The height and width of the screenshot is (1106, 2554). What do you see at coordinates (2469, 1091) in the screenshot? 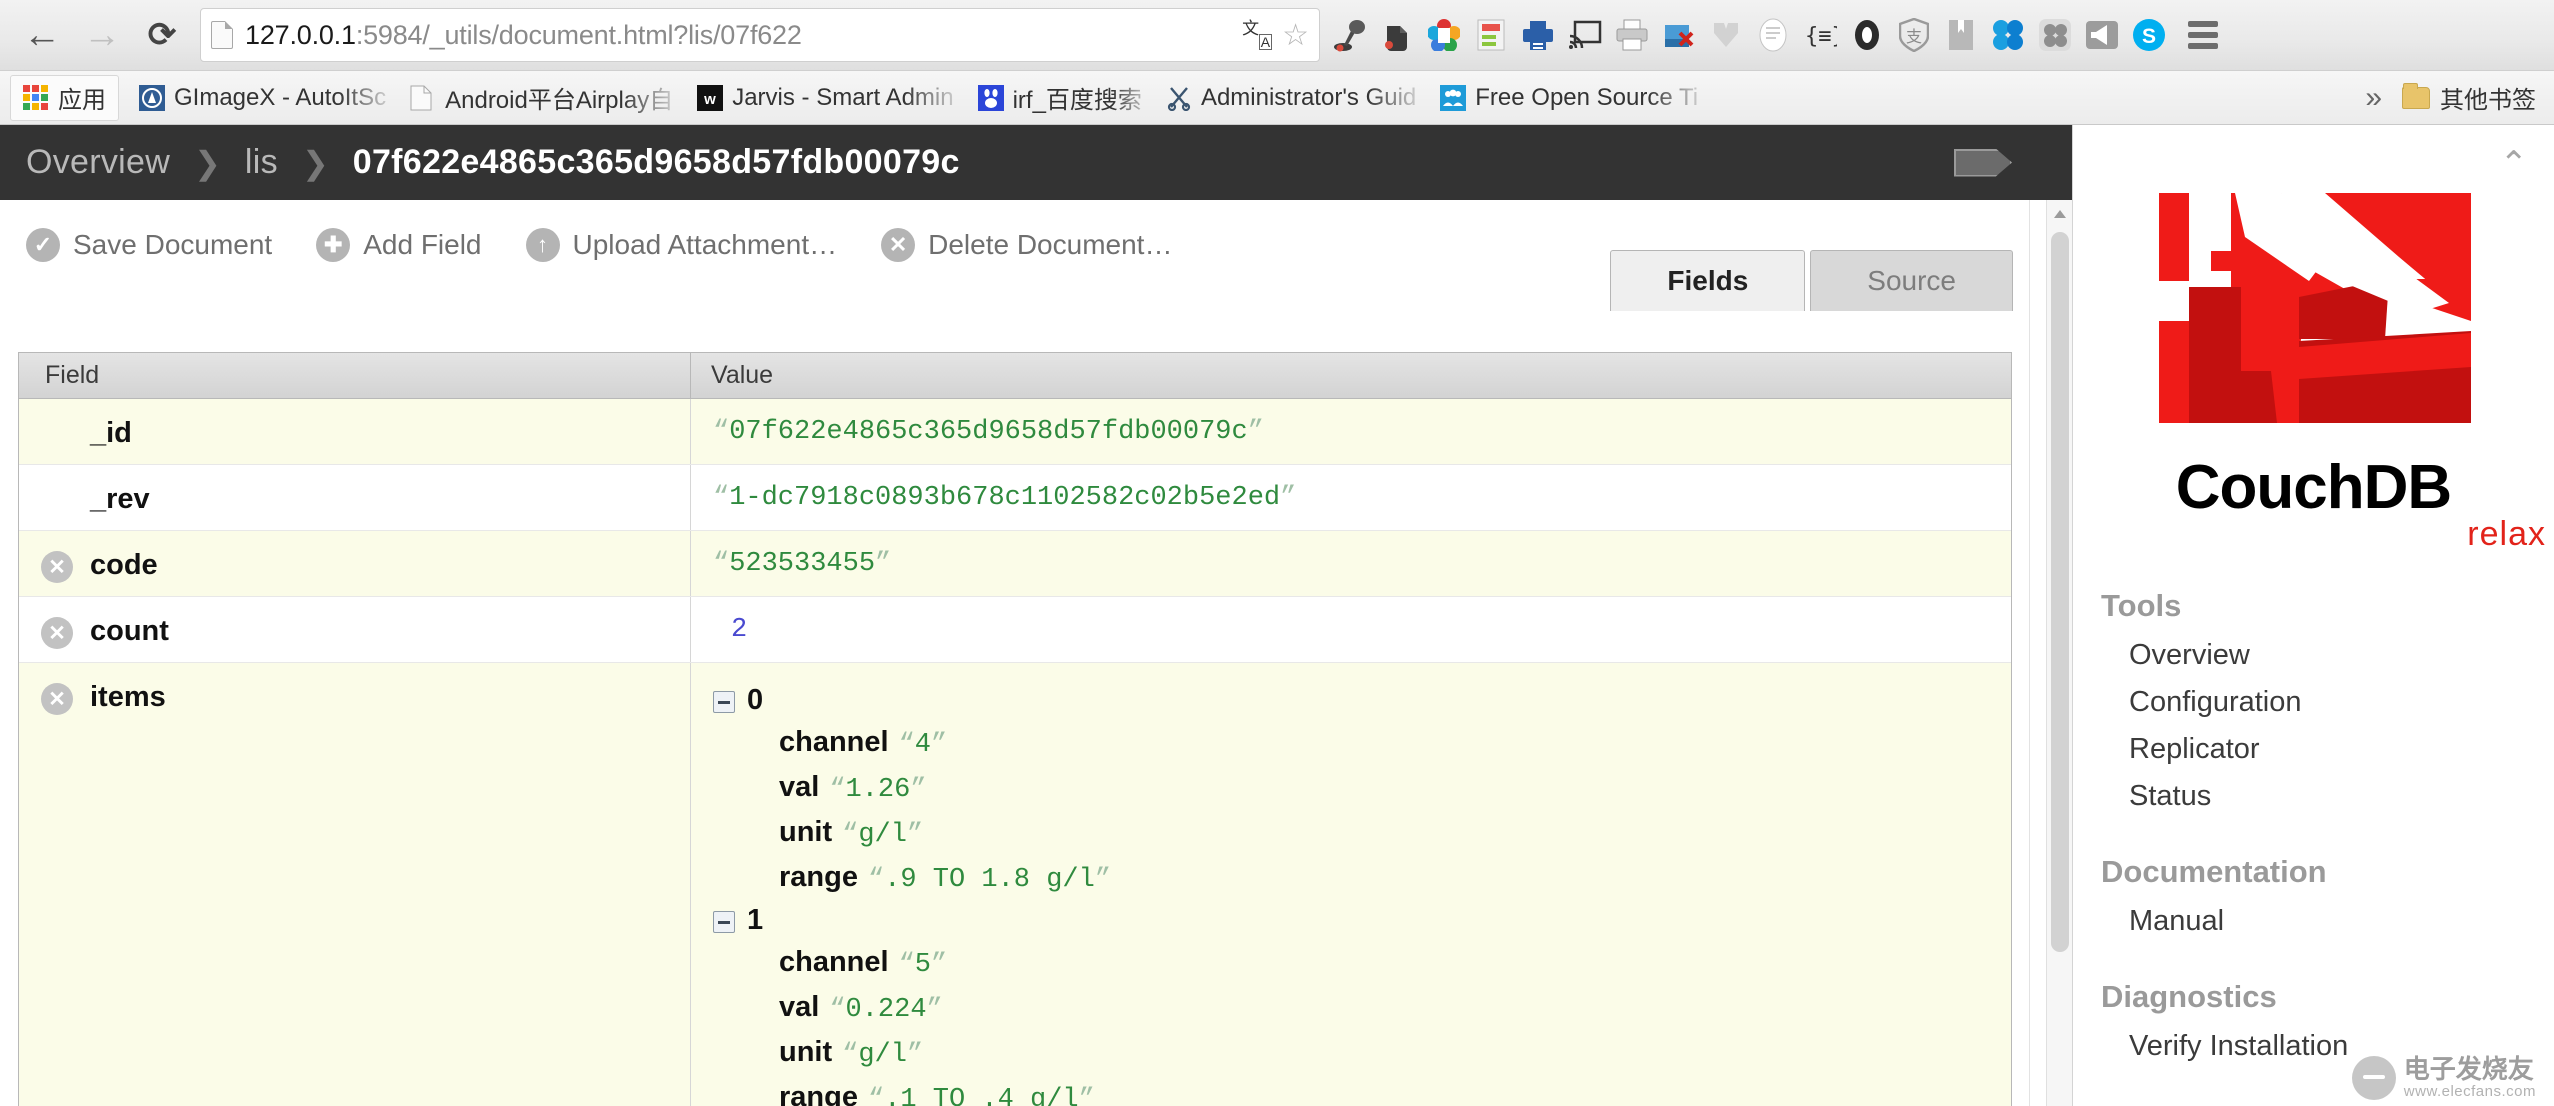
I see `watermark-en: www.elecfans.com` at bounding box center [2469, 1091].